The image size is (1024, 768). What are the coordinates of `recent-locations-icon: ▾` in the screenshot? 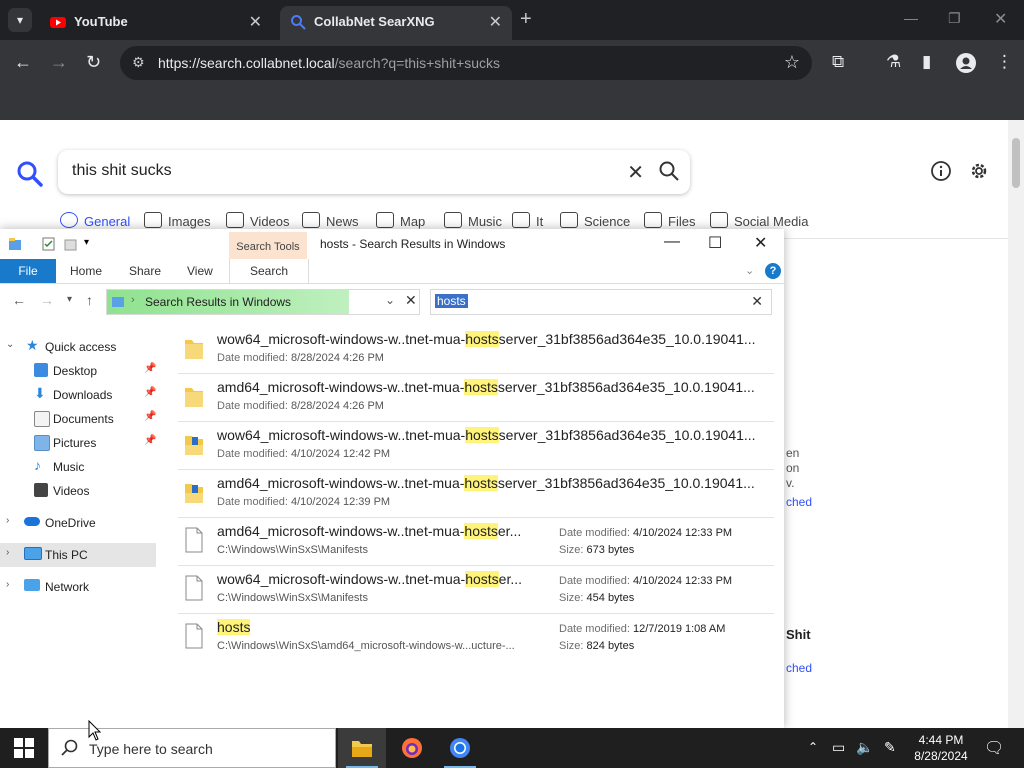 It's located at (69, 299).